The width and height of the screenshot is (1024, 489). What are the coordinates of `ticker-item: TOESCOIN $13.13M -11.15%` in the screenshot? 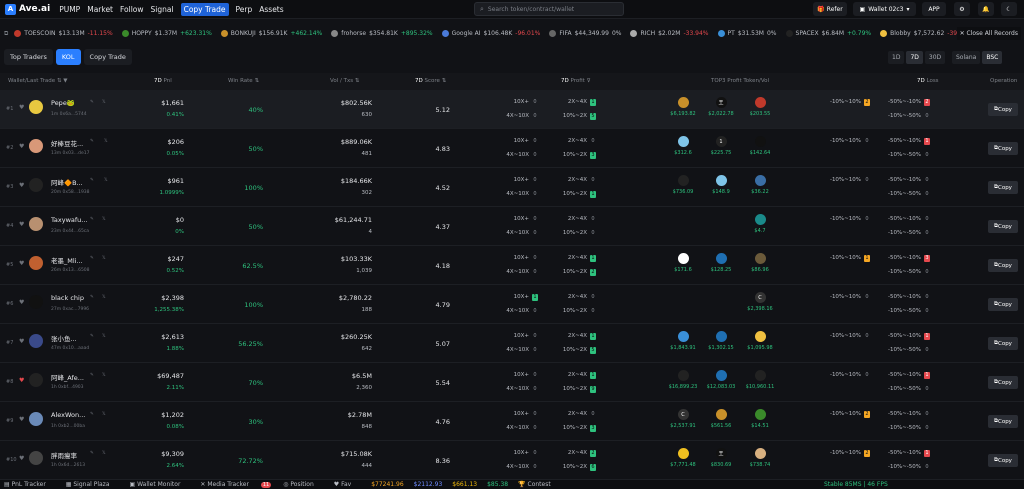 It's located at (63, 33).